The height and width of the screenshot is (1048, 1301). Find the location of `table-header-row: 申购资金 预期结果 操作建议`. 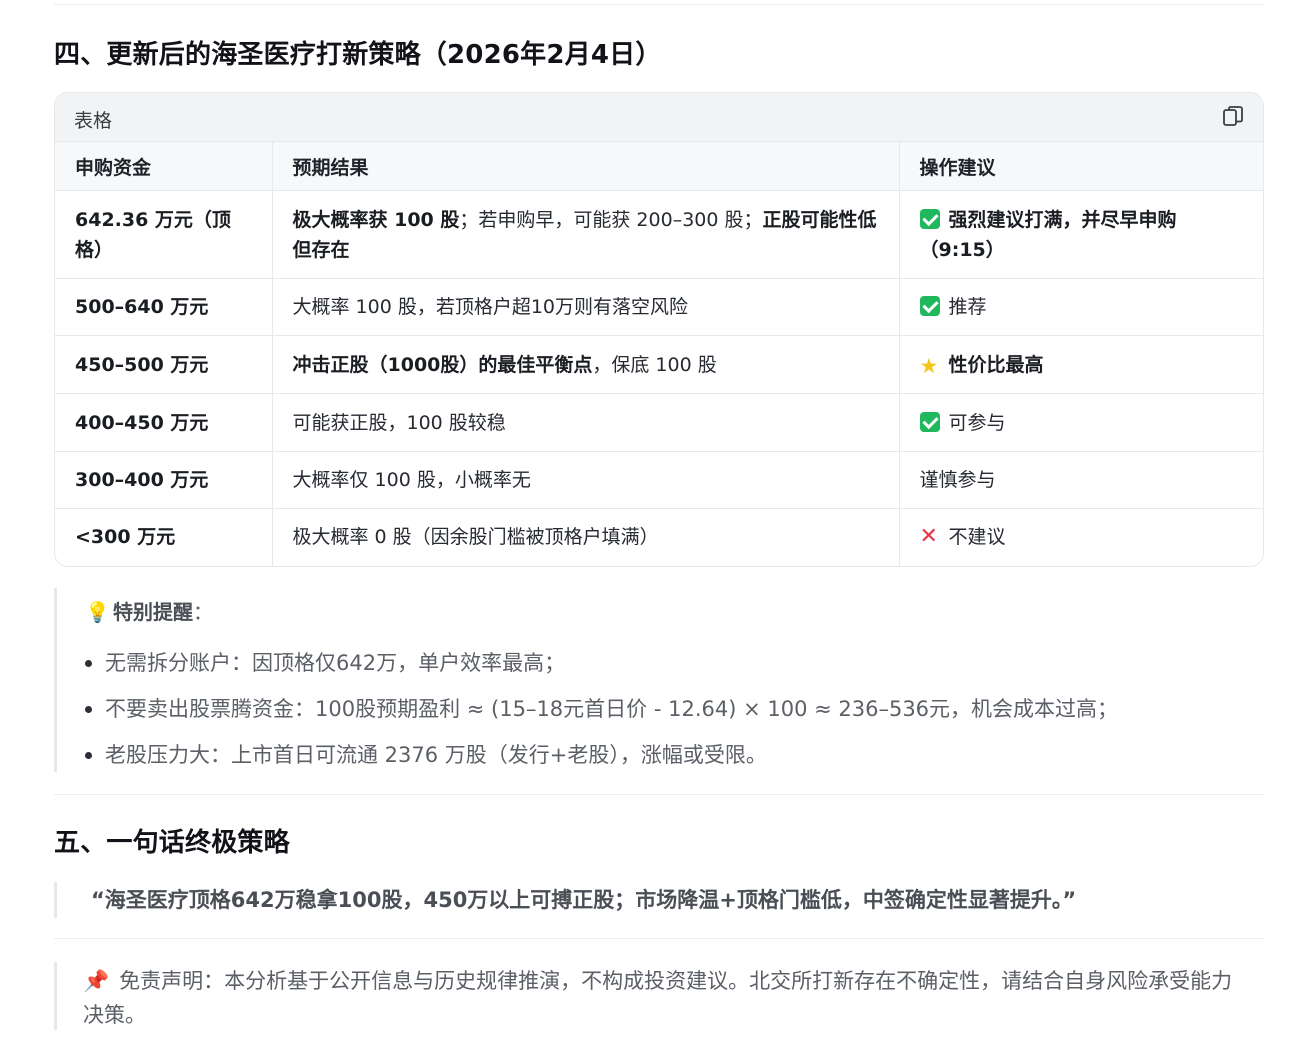

table-header-row: 申购资金 预期结果 操作建议 is located at coordinates (659, 166).